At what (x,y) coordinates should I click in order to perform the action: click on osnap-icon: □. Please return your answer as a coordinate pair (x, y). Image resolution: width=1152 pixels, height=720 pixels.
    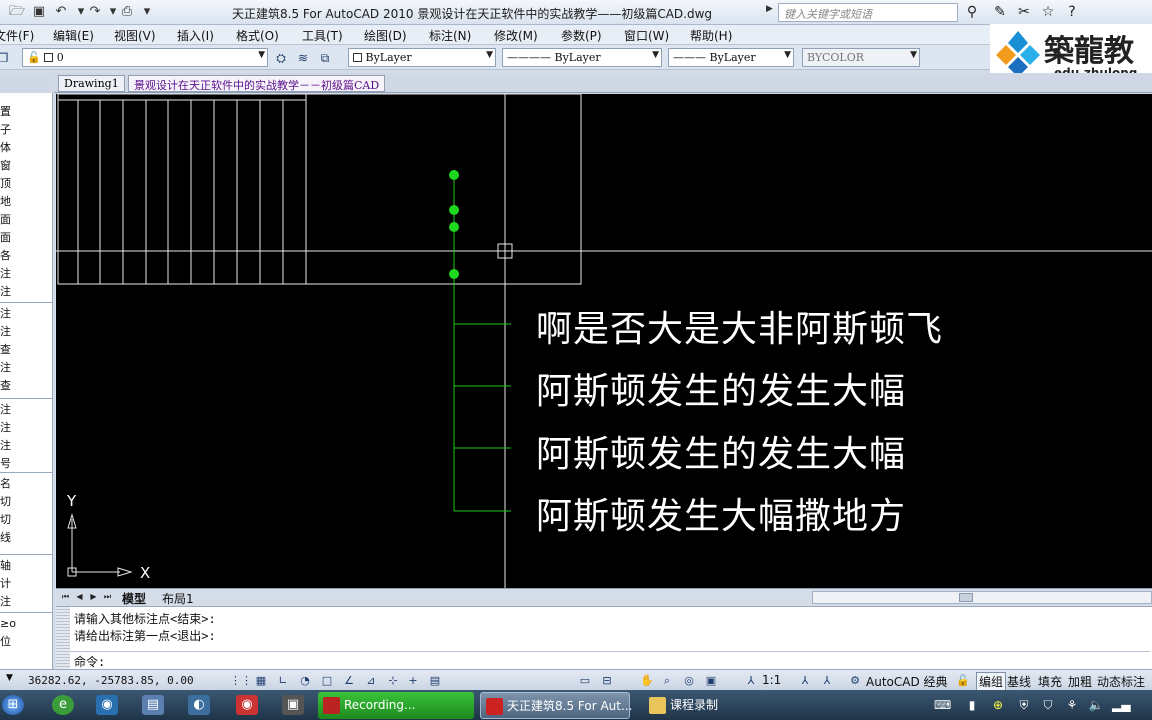
    Looking at the image, I should click on (327, 680).